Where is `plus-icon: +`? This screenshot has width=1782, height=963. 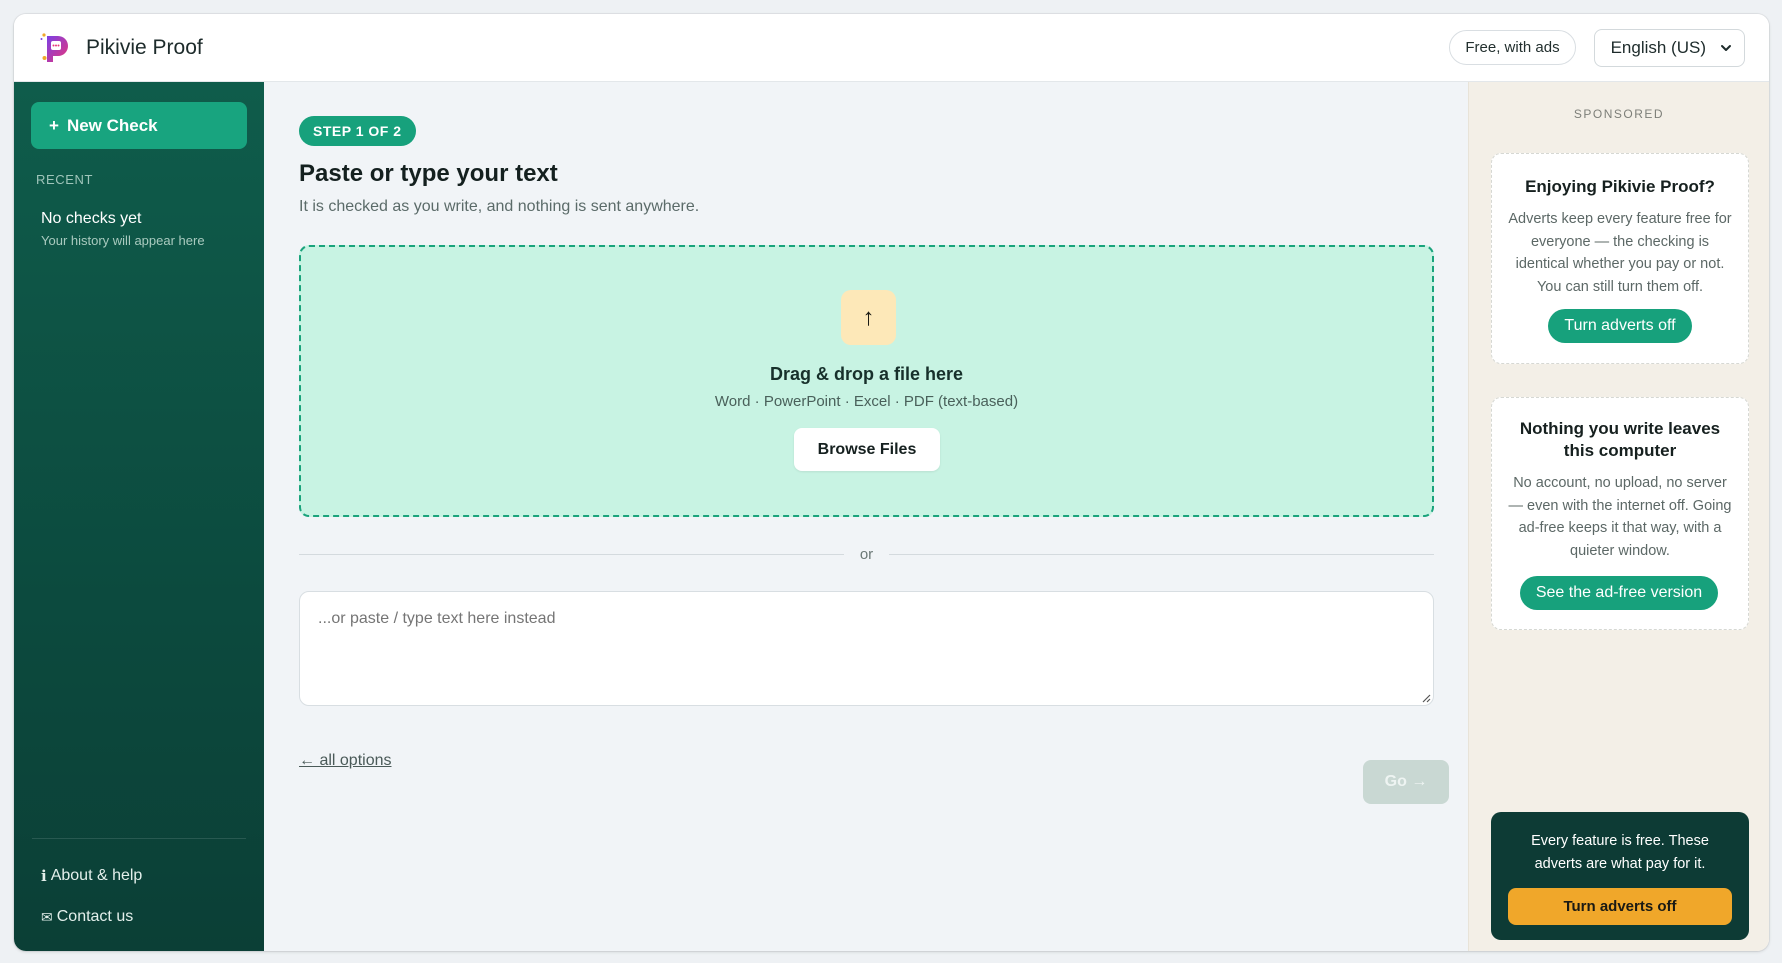
plus-icon: + is located at coordinates (54, 125).